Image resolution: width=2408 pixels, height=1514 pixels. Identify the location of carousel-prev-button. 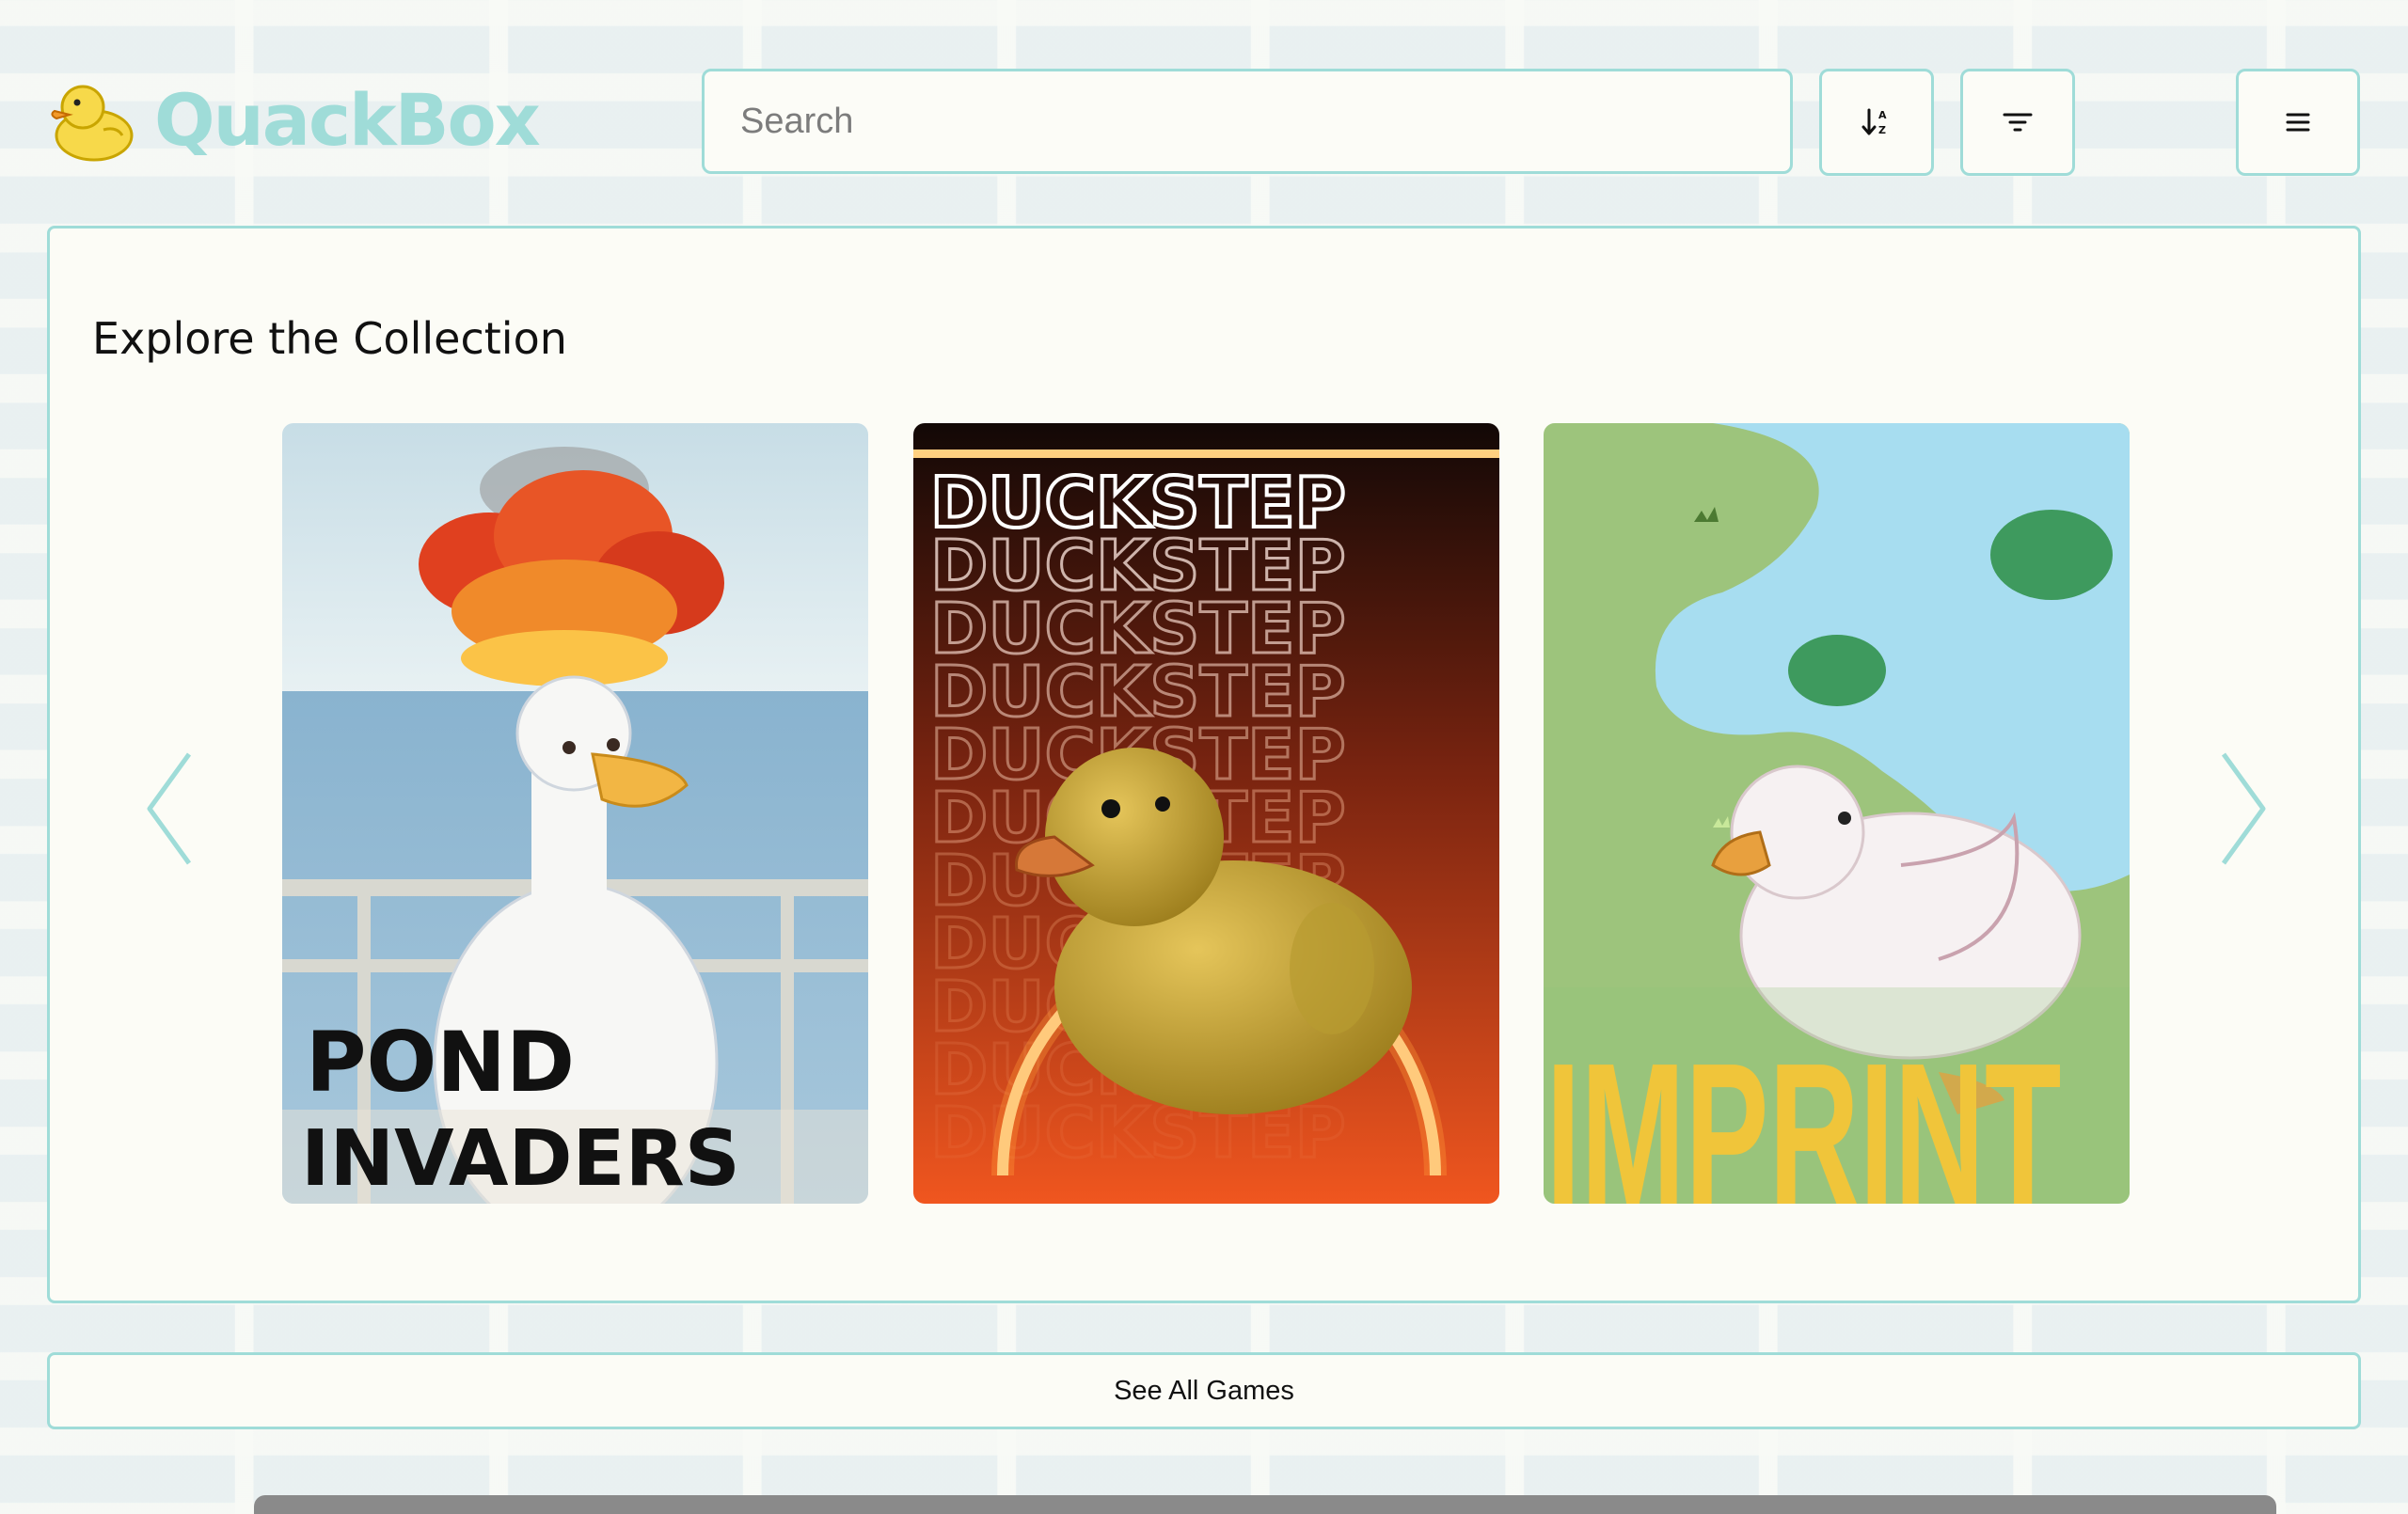
(170, 811).